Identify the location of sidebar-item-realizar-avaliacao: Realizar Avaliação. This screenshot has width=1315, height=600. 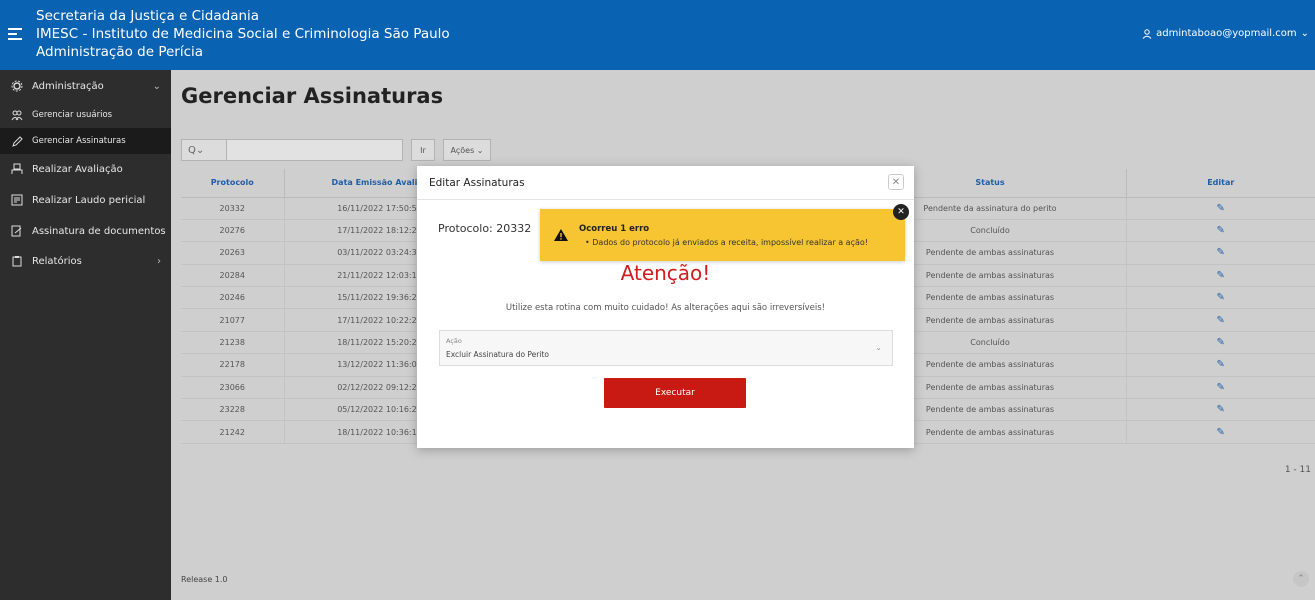
(85, 169).